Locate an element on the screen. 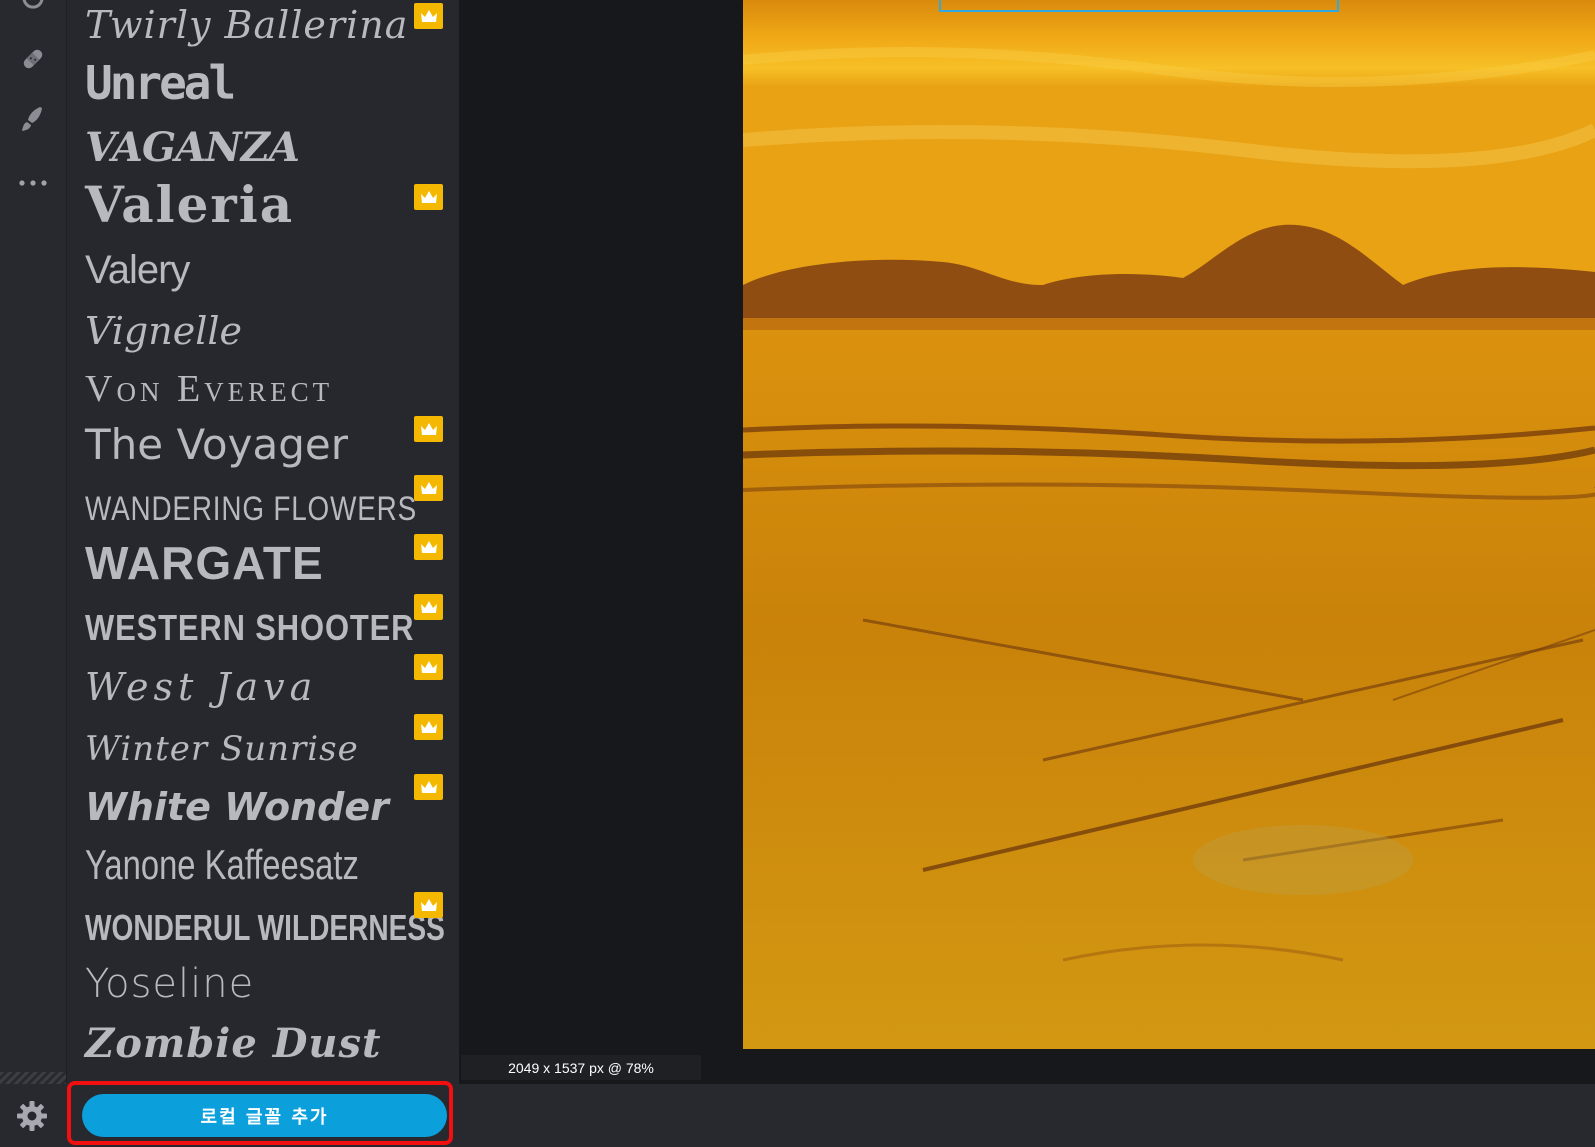  font-item-twirly-ballerina: Twirly Ballerina is located at coordinates (263, 25).